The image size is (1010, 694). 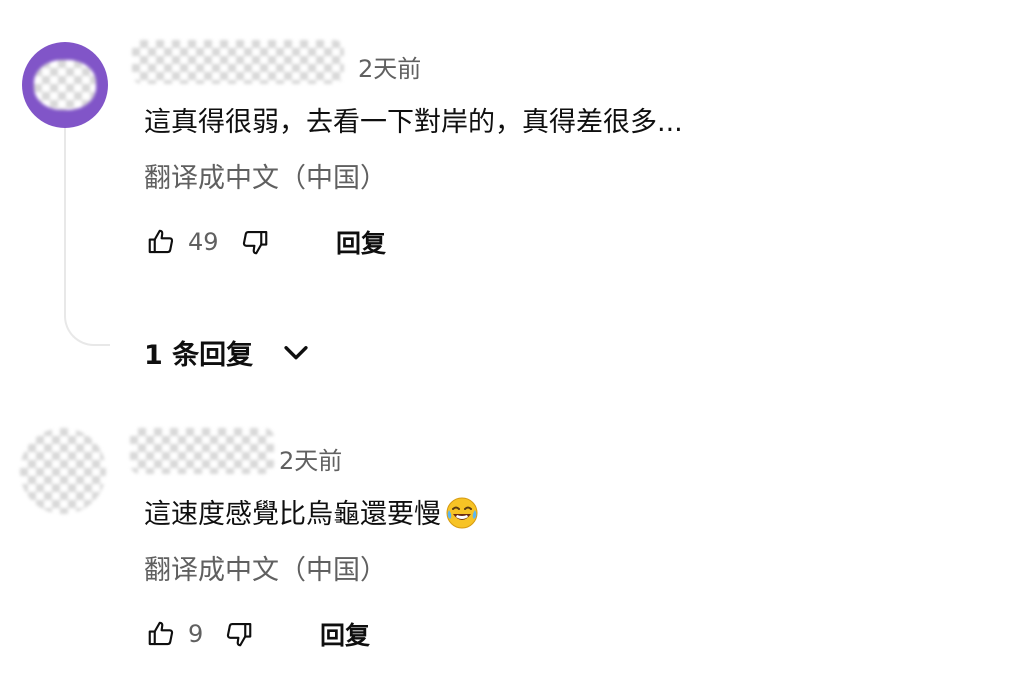 What do you see at coordinates (199, 355) in the screenshot?
I see `replies-count-label: 1 条回复` at bounding box center [199, 355].